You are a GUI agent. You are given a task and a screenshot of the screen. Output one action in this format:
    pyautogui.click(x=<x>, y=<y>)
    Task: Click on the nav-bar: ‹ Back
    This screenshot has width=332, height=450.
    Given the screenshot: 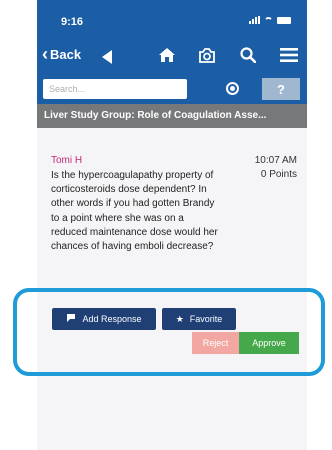 What is the action you would take?
    pyautogui.click(x=172, y=55)
    